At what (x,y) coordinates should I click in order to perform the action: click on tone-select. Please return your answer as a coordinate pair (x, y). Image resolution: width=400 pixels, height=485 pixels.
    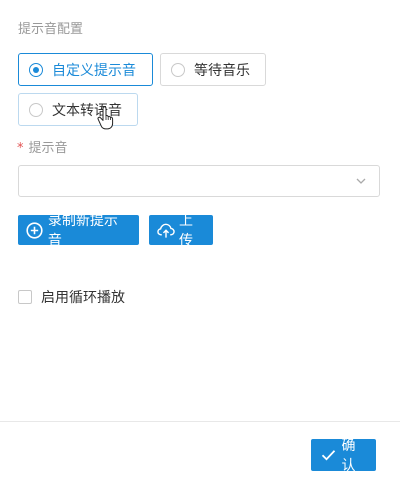
    Looking at the image, I should click on (199, 181).